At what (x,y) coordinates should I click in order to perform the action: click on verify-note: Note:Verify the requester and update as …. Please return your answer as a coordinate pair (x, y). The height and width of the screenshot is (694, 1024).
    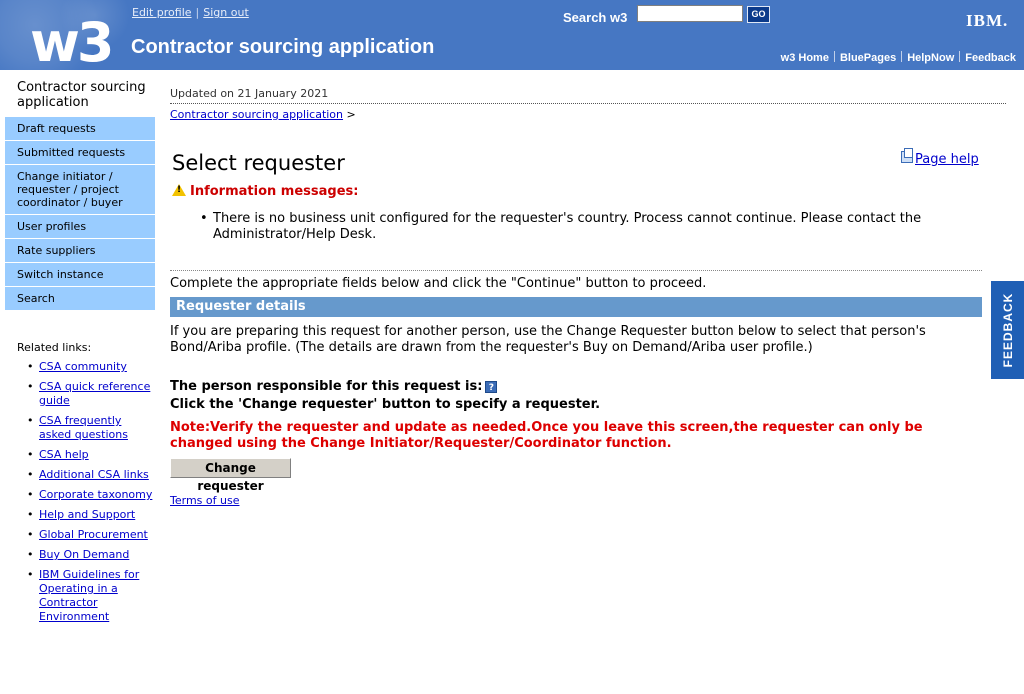
    Looking at the image, I should click on (546, 435).